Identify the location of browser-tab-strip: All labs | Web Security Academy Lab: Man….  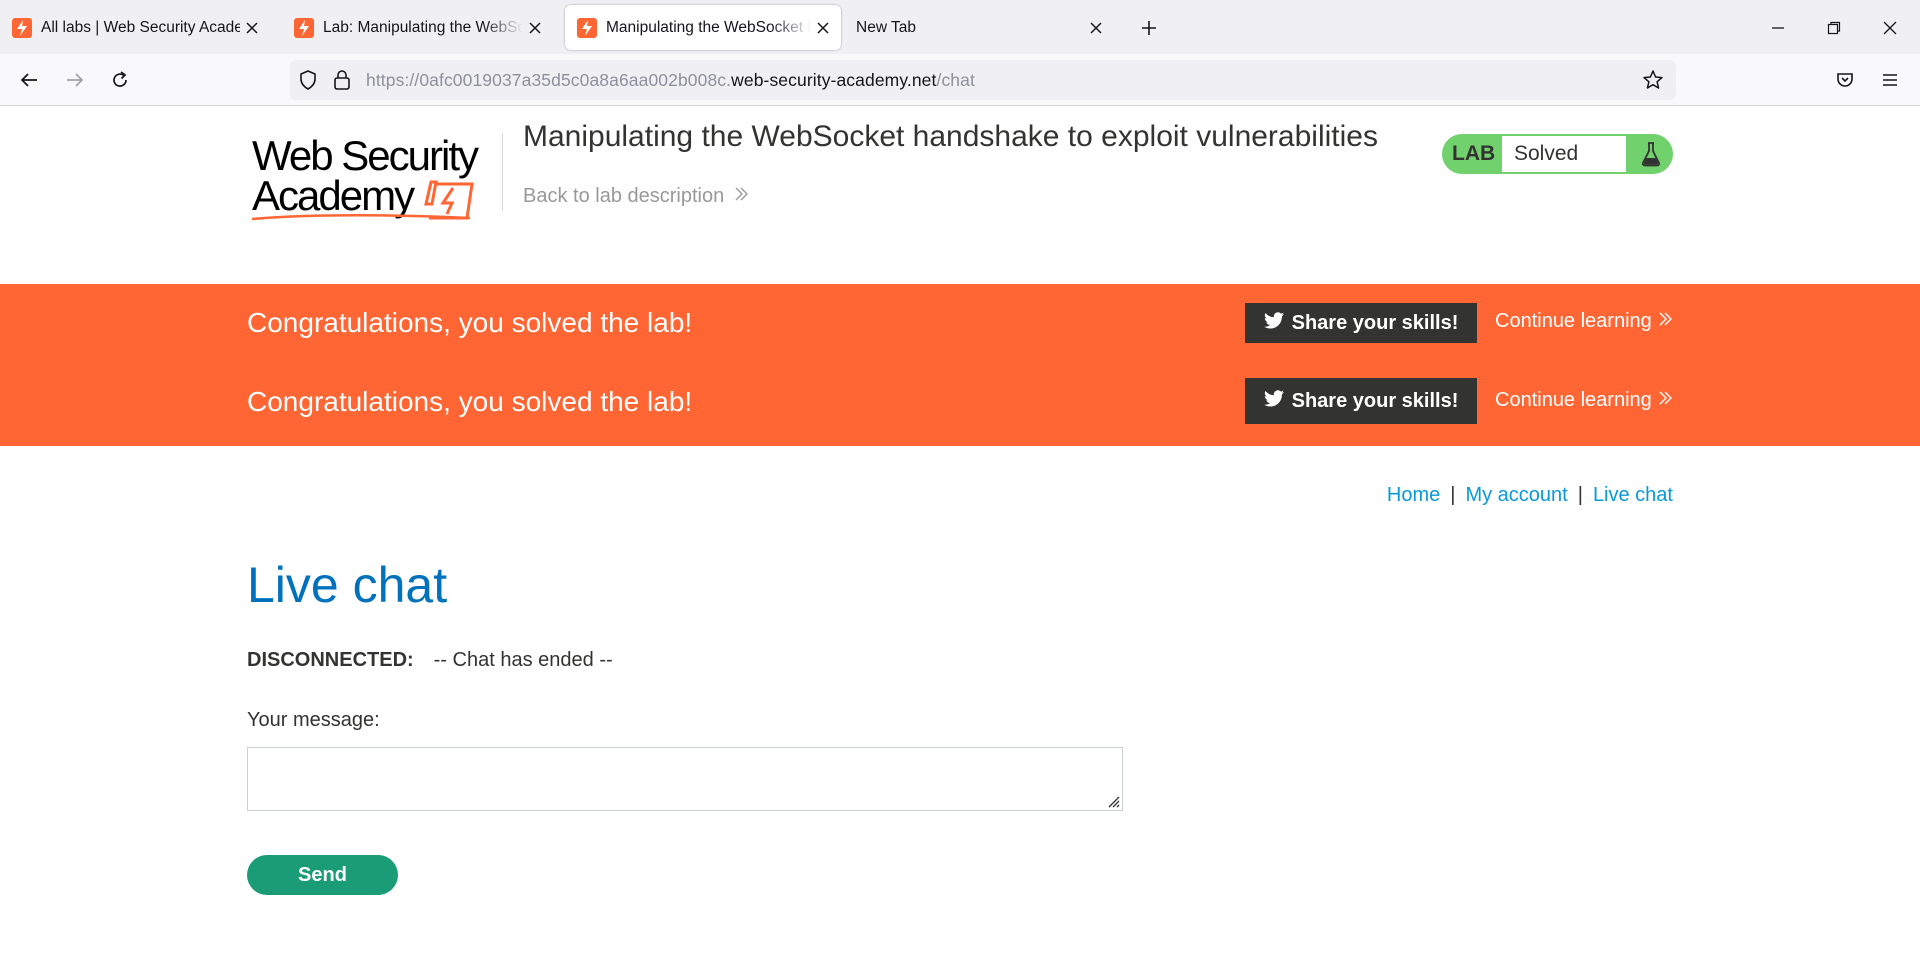
(960, 27).